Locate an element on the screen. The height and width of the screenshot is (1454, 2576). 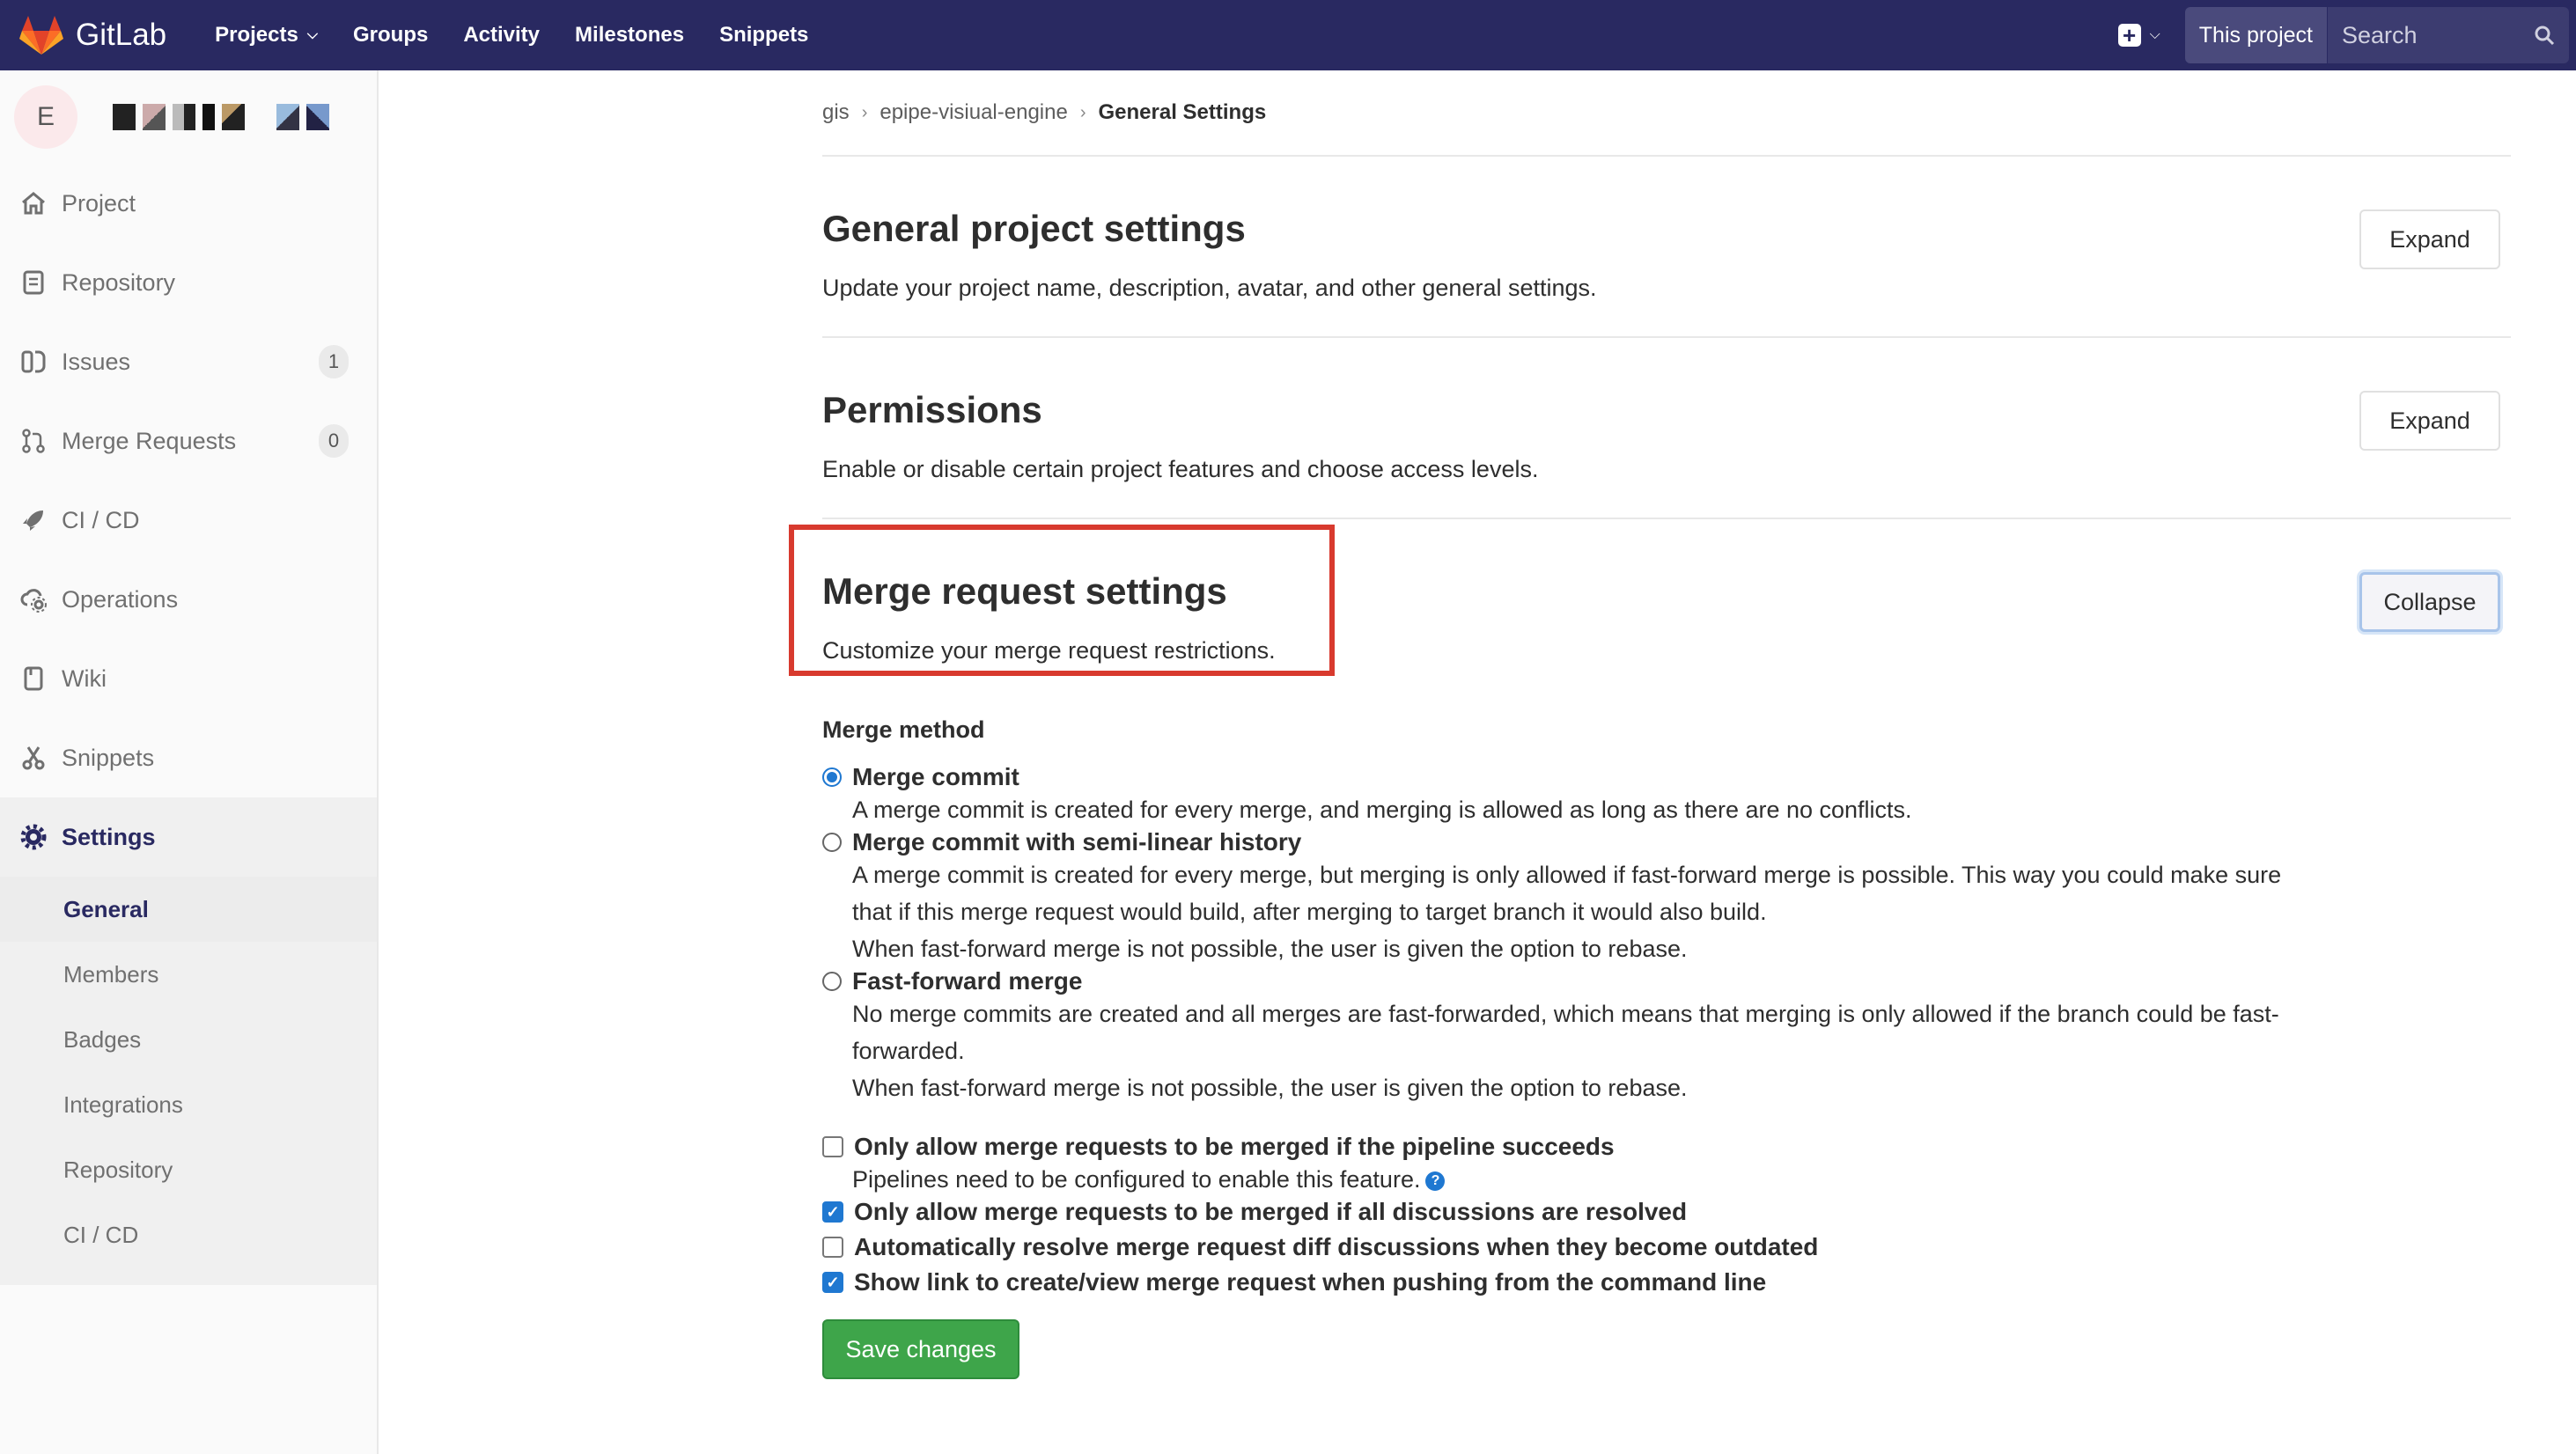
option-label: Merge commit with semi-linear history is located at coordinates (1077, 842).